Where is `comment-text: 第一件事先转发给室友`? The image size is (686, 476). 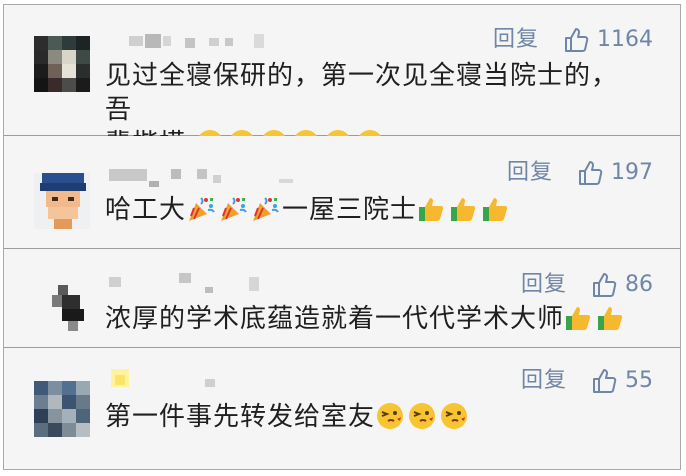 comment-text: 第一件事先转发给室友 is located at coordinates (372, 417).